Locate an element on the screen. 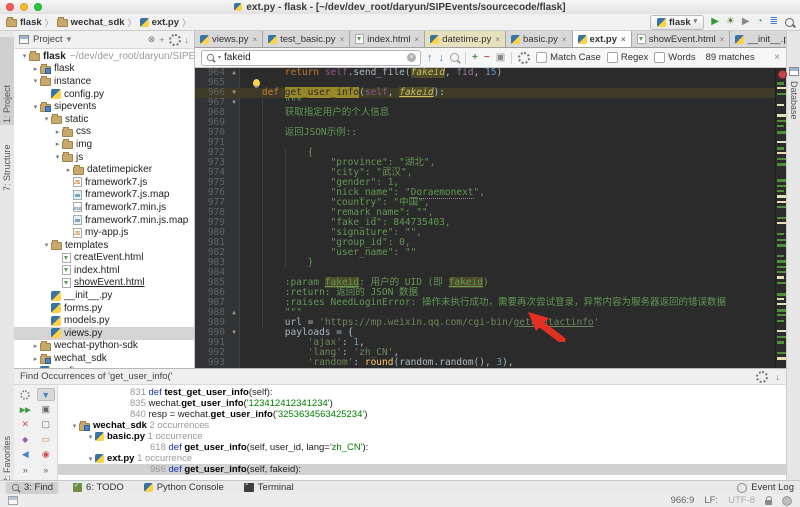 This screenshot has width=800, height=507. tree-item: my-app.js is located at coordinates (104, 232).